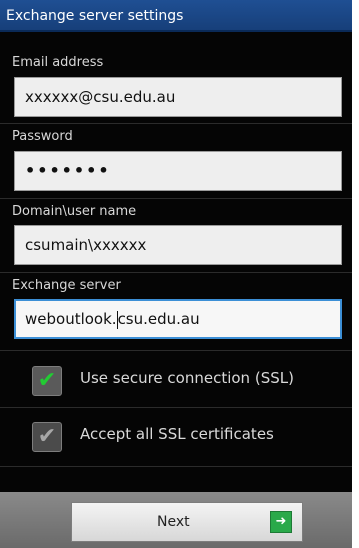  I want to click on domain-user-value: csumain\xxxxxx, so click(86, 245).